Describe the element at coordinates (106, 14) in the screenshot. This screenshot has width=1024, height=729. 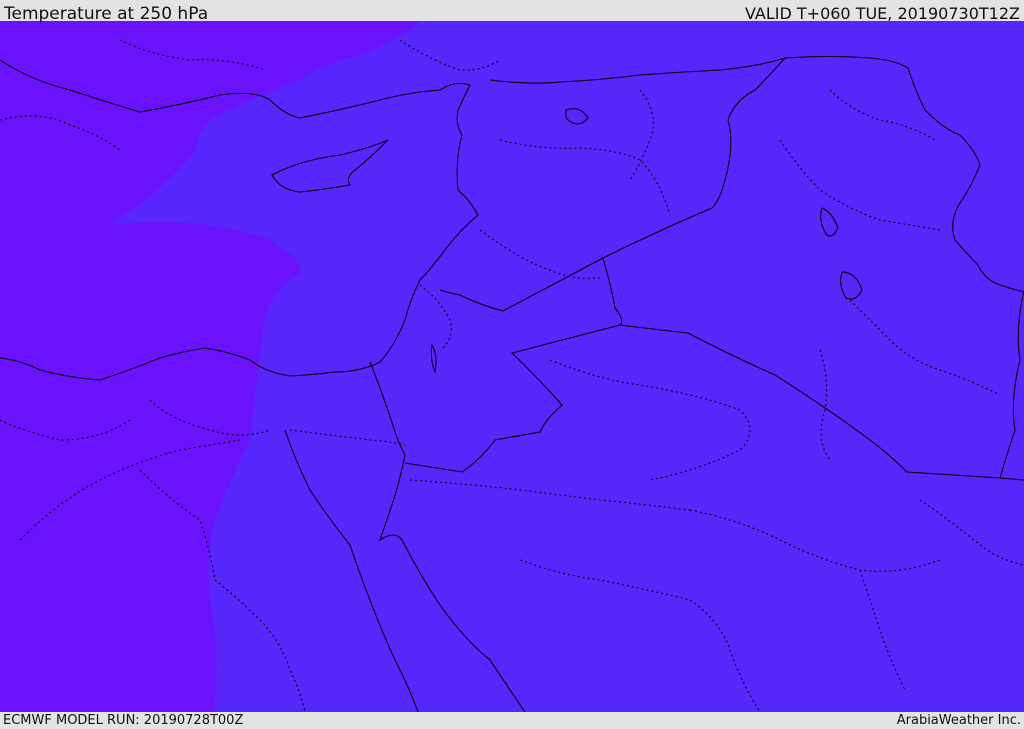
I see `map-title: Temperature at 250 hPa` at that location.